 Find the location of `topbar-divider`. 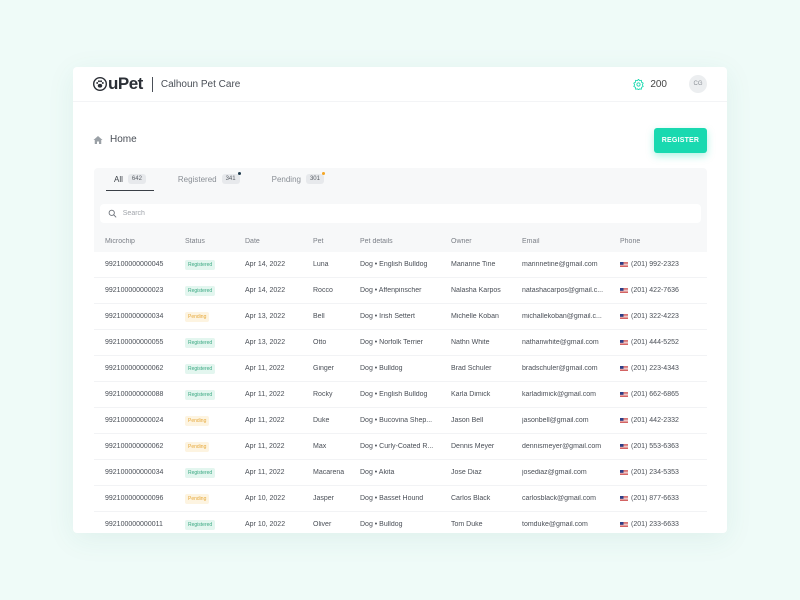

topbar-divider is located at coordinates (400, 101).